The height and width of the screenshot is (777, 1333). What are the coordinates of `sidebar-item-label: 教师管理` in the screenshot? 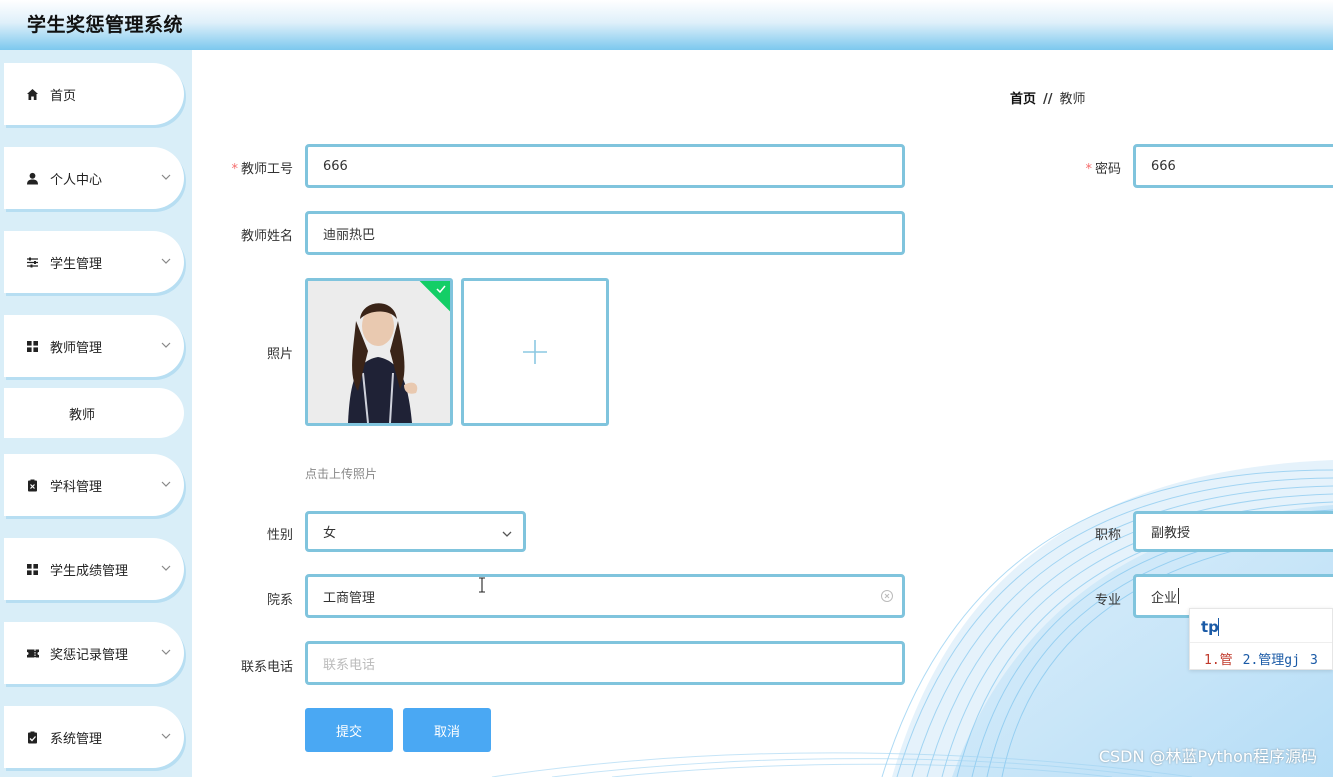 It's located at (76, 348).